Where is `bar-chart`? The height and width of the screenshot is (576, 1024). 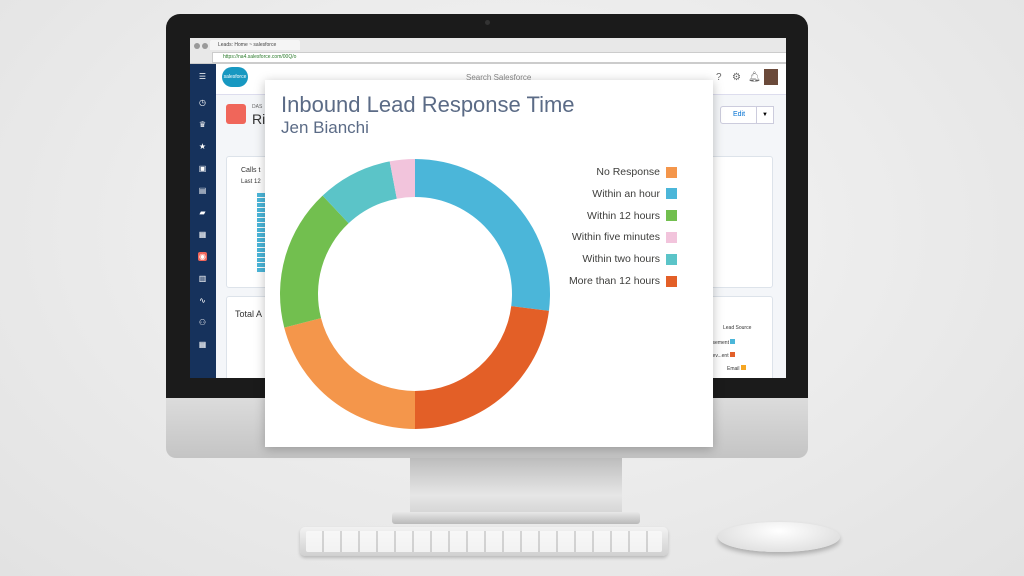 bar-chart is located at coordinates (261, 233).